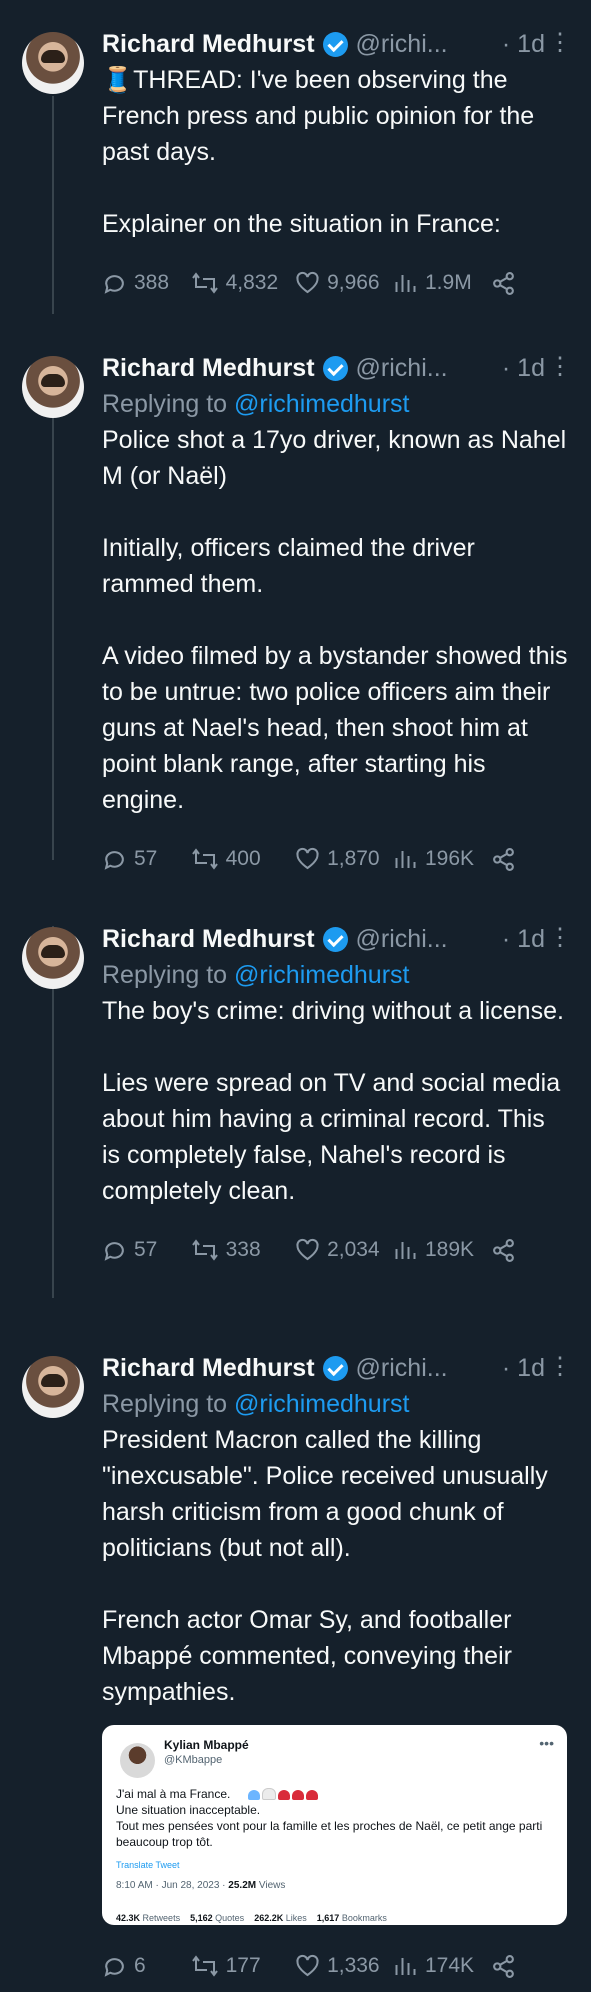 The image size is (591, 1992). What do you see at coordinates (193, 1760) in the screenshot?
I see `embed-author-handle: @KMbappe` at bounding box center [193, 1760].